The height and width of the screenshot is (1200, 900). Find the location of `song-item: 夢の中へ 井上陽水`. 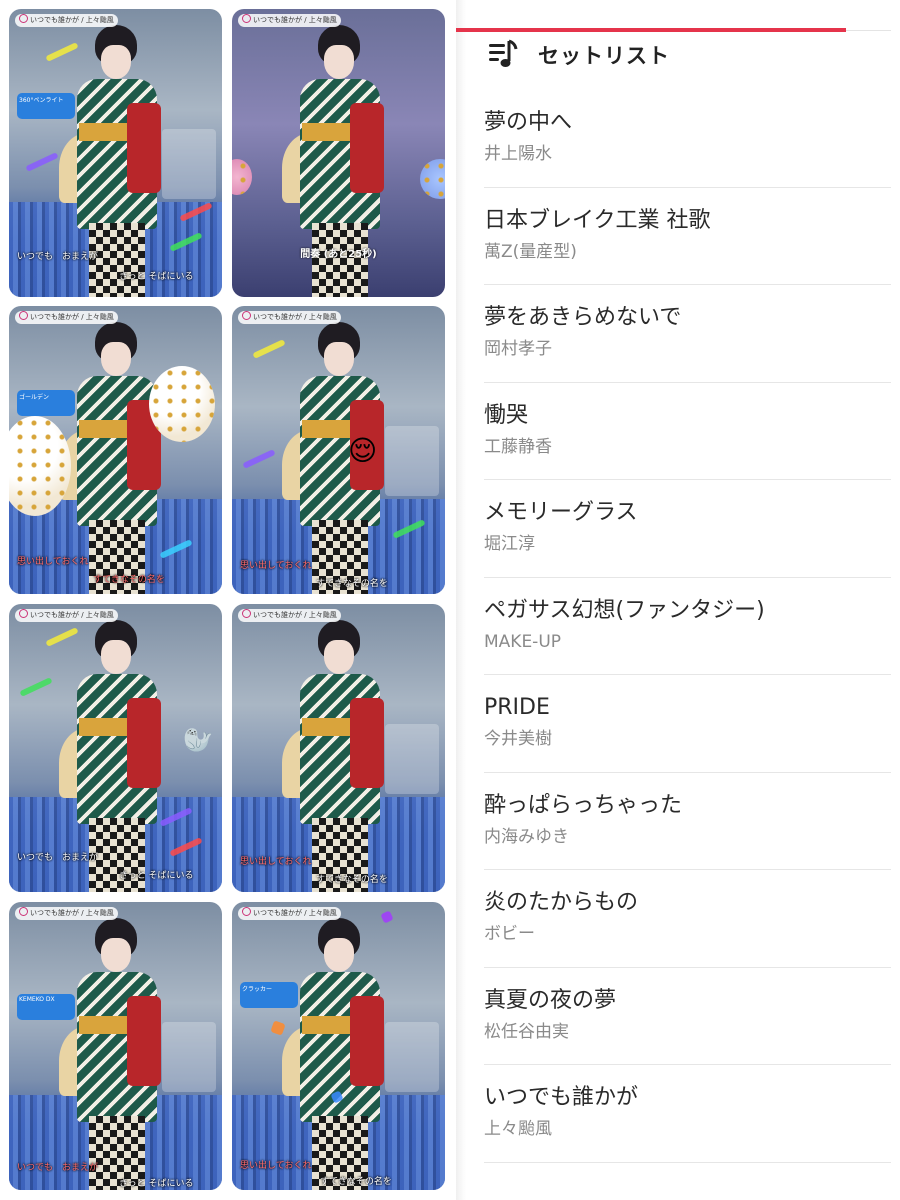

song-item: 夢の中へ 井上陽水 is located at coordinates (687, 139).